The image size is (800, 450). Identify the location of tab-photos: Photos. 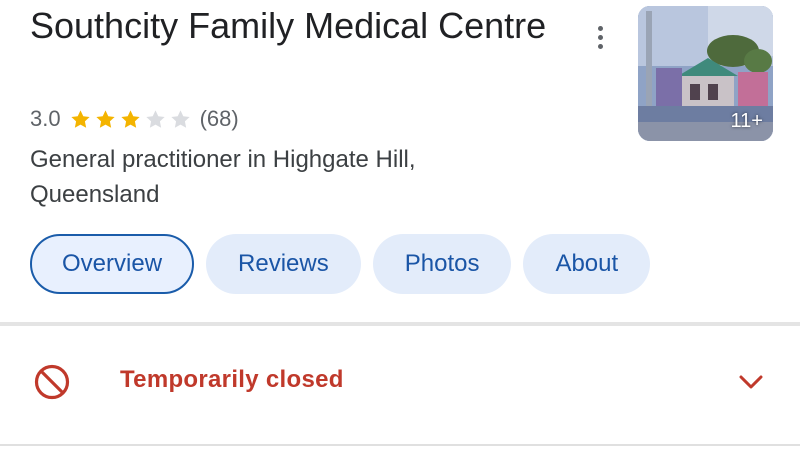
(442, 264).